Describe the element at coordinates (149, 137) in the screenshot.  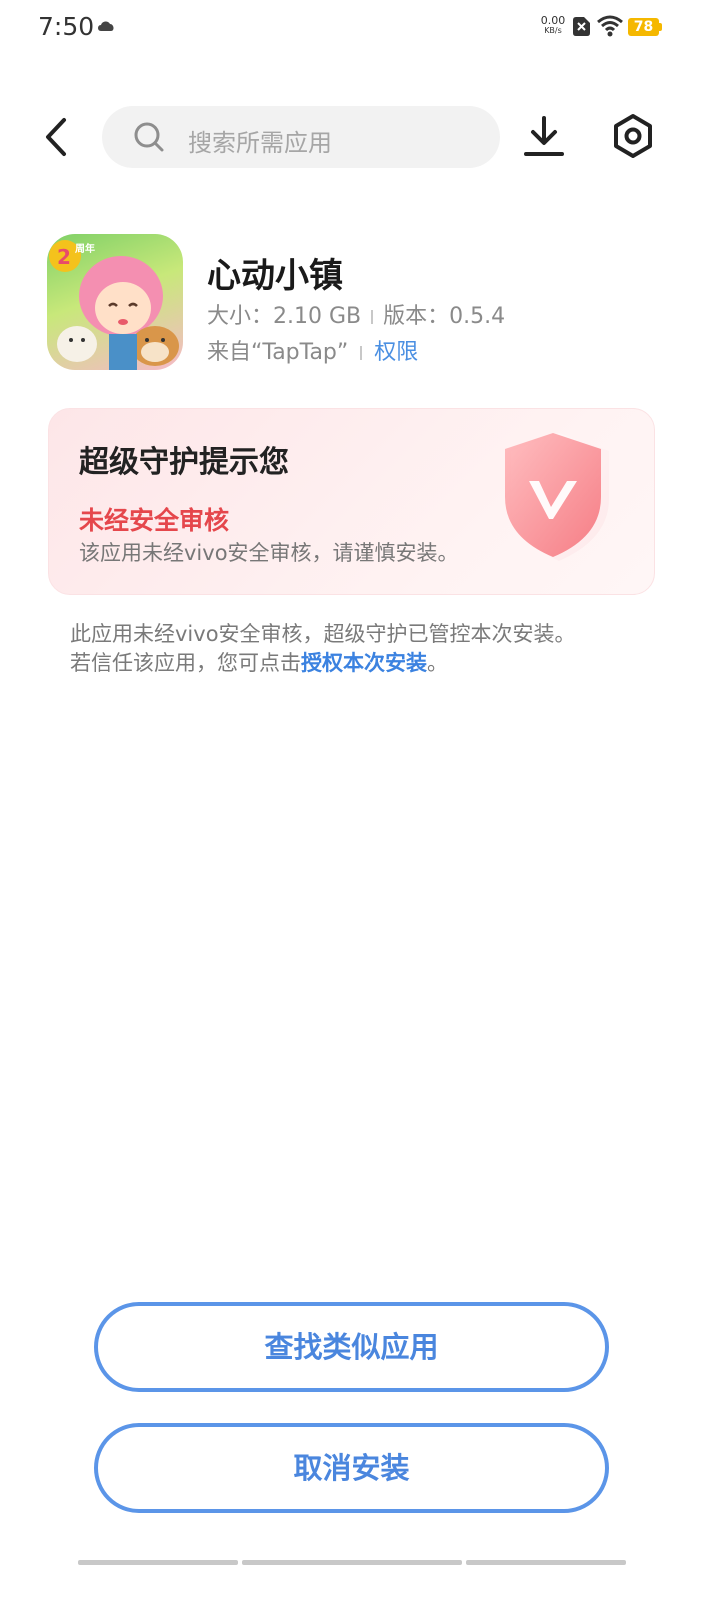
I see `search-icon` at that location.